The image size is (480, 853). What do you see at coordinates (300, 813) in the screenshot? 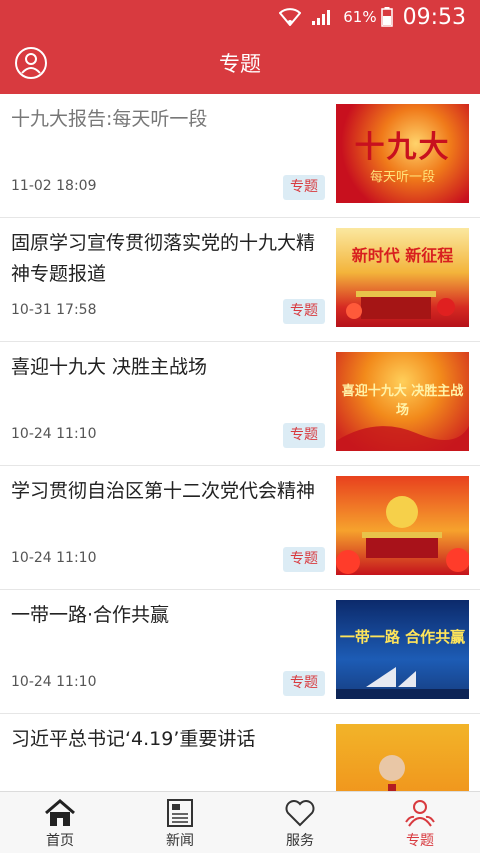
I see `heart-icon` at bounding box center [300, 813].